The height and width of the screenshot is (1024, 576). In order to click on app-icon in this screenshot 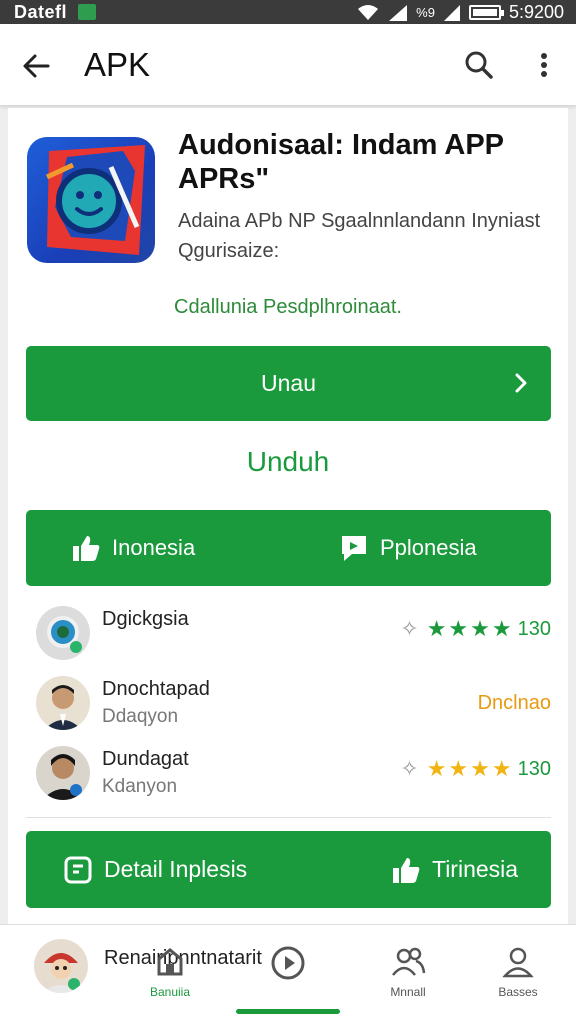, I will do `click(91, 200)`.